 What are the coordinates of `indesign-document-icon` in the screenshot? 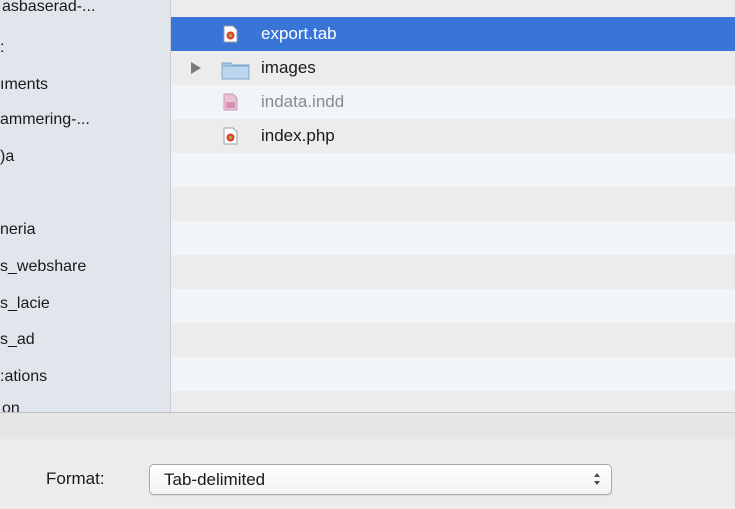 It's located at (230, 102).